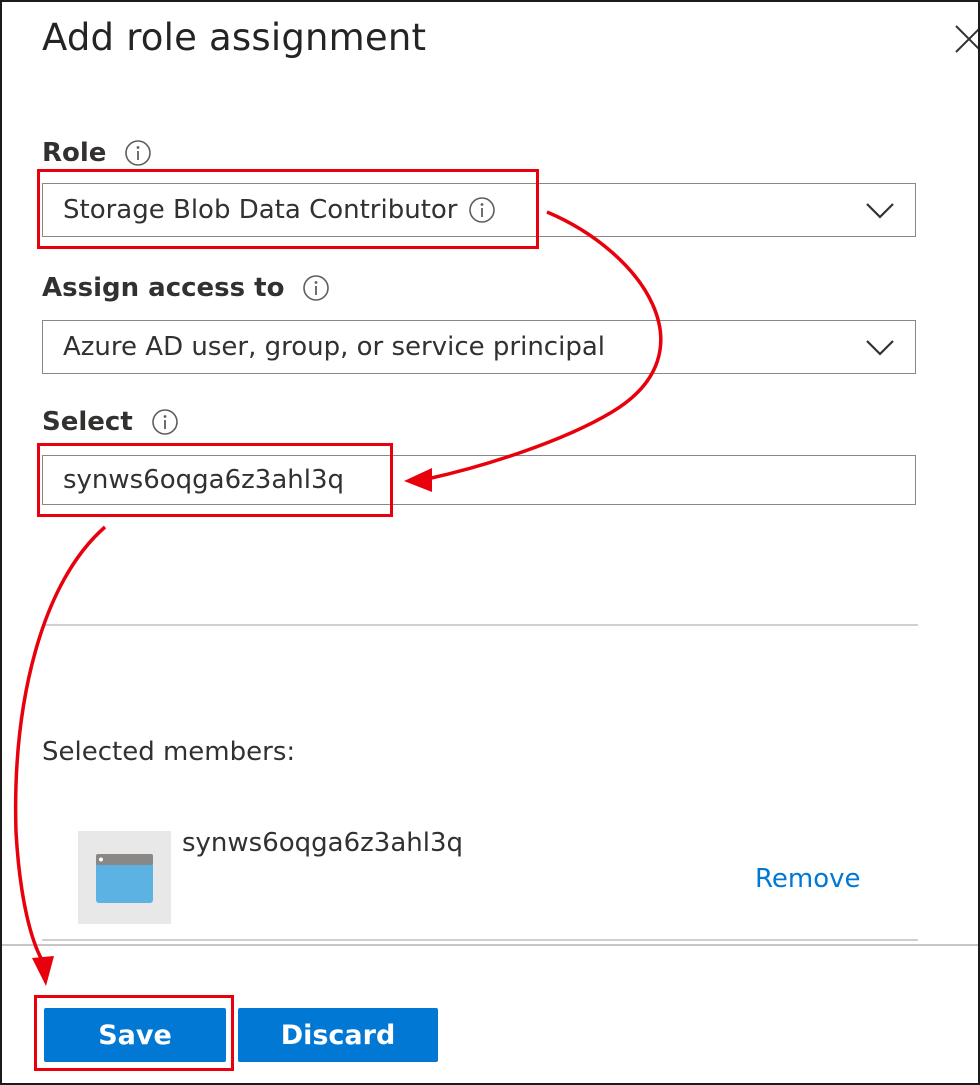 The image size is (980, 1085). What do you see at coordinates (169, 752) in the screenshot?
I see `selected-members-label: Selected members:` at bounding box center [169, 752].